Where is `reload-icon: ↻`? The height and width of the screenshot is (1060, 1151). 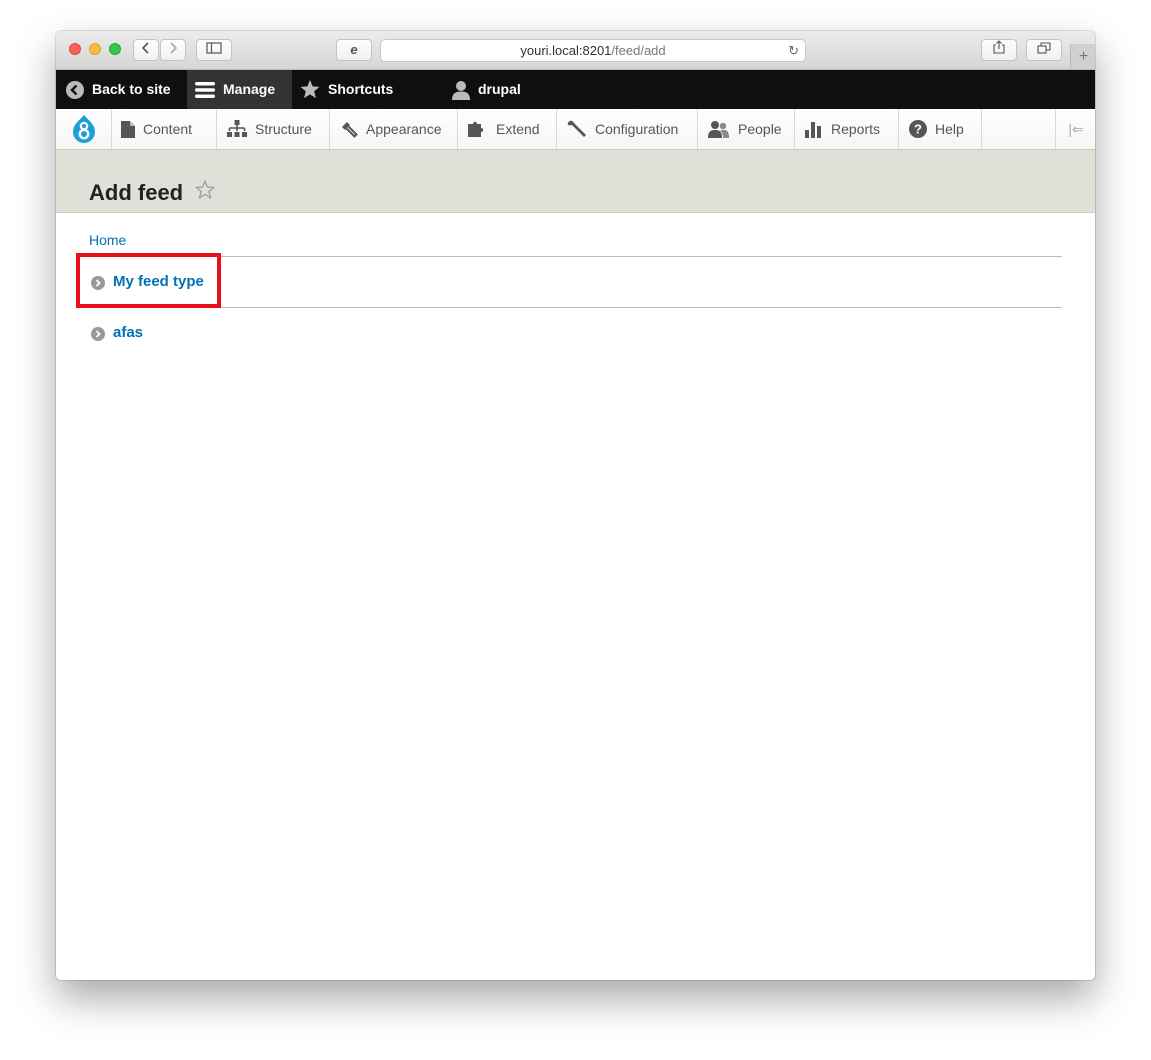 reload-icon: ↻ is located at coordinates (793, 50).